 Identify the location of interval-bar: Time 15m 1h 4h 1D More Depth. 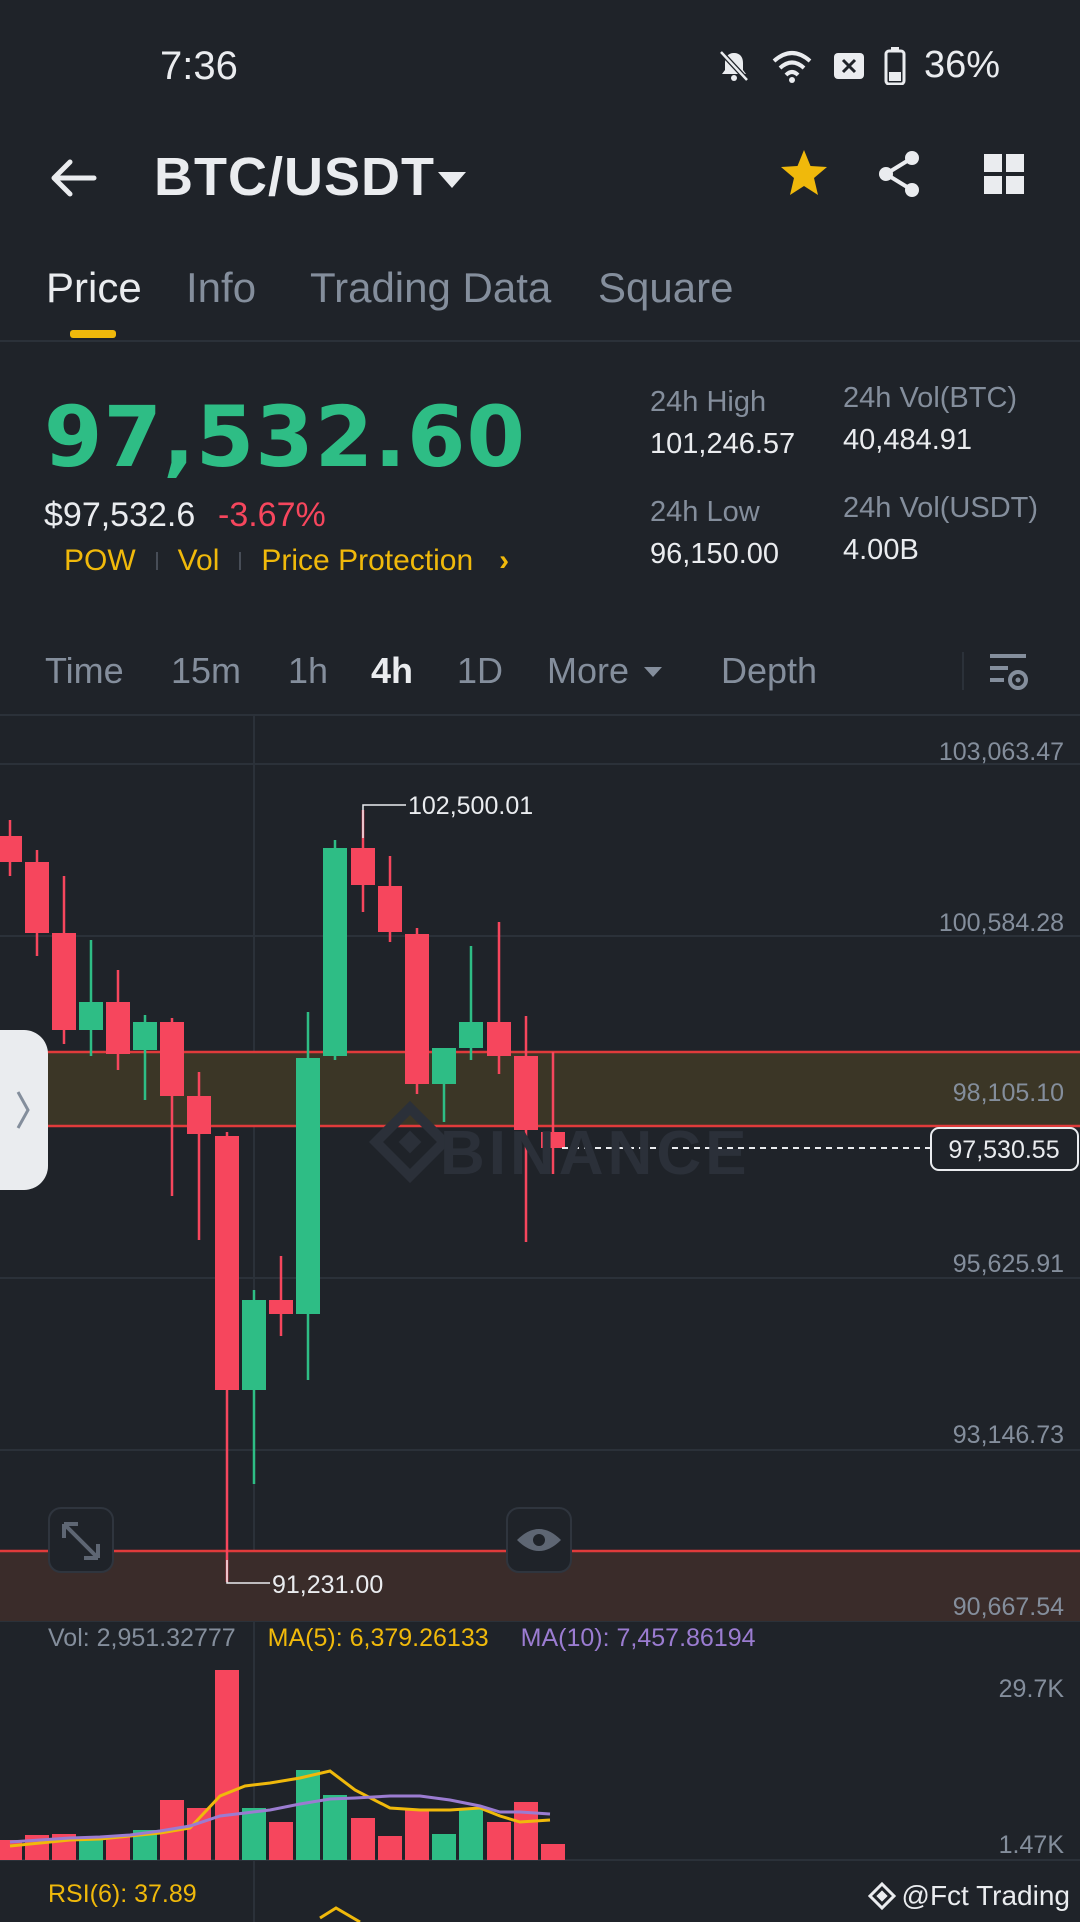
(540, 678).